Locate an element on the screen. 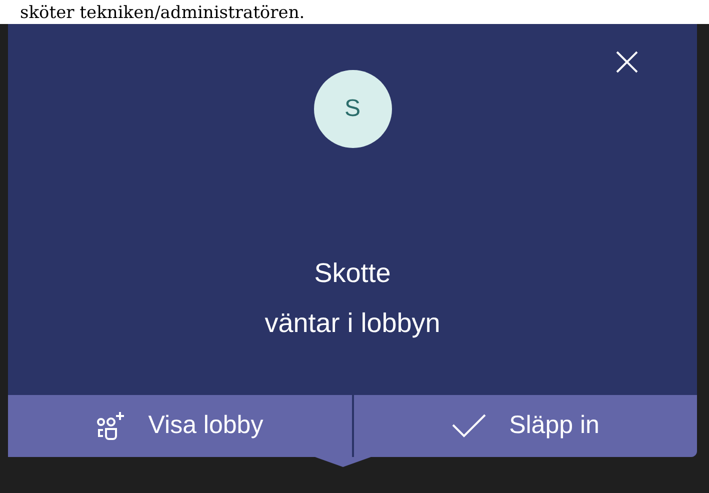  admit-button: Släpp in is located at coordinates (525, 426).